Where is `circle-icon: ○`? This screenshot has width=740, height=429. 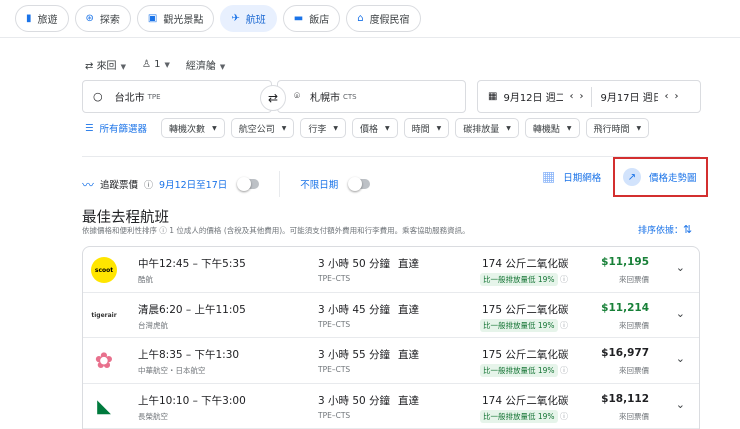 circle-icon: ○ is located at coordinates (98, 96).